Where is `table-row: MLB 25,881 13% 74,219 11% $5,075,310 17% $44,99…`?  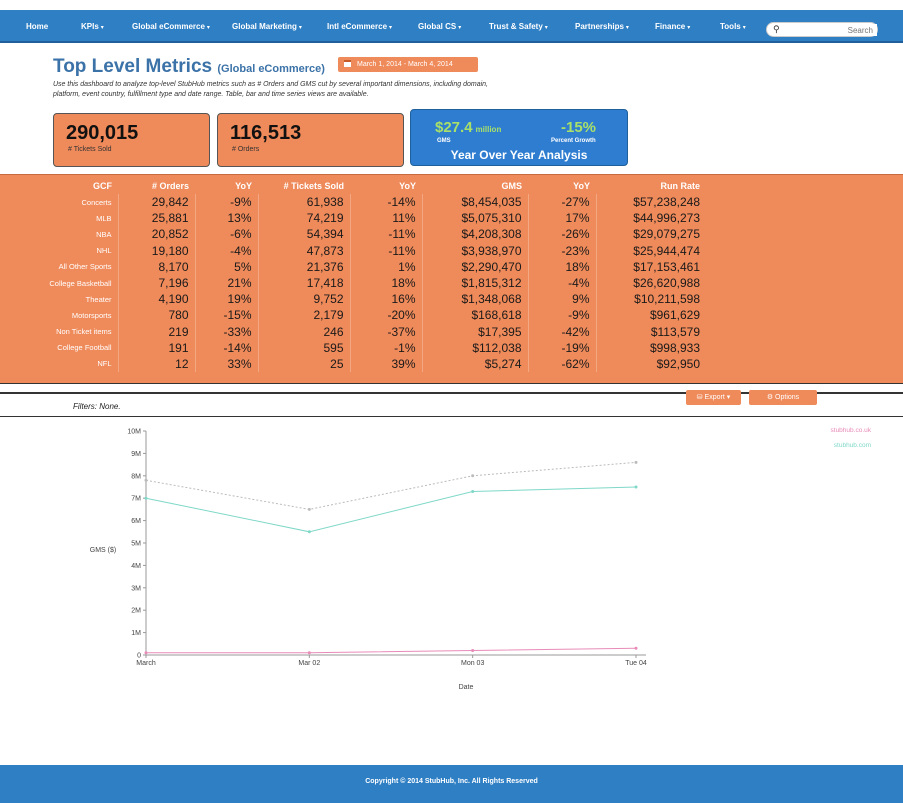 table-row: MLB 25,881 13% 74,219 11% $5,075,310 17% $44,99… is located at coordinates (353, 218).